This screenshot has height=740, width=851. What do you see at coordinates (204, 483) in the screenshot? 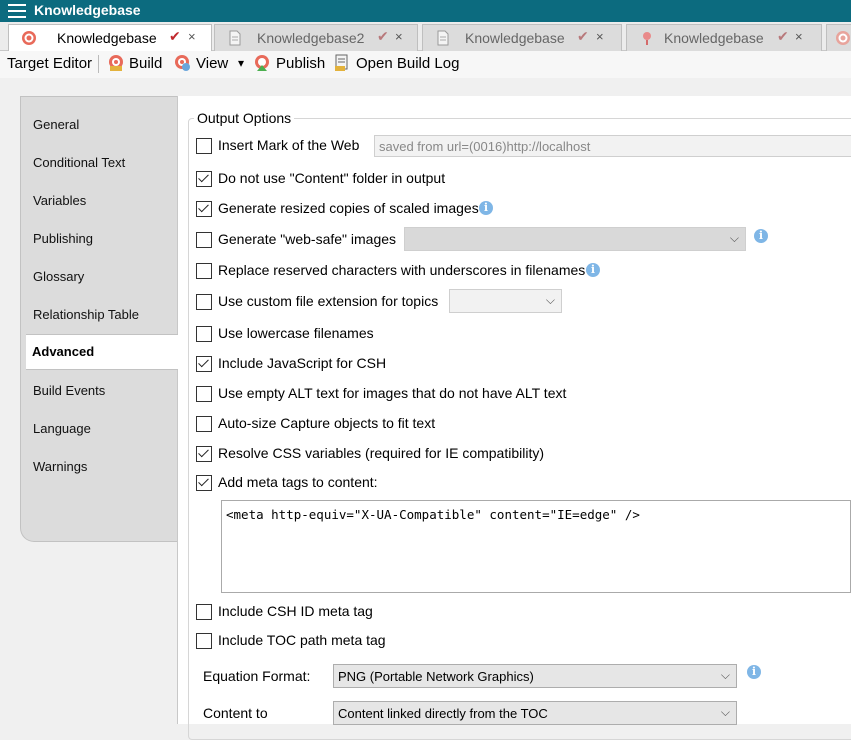
I see `add-meta-tags-checkbox` at bounding box center [204, 483].